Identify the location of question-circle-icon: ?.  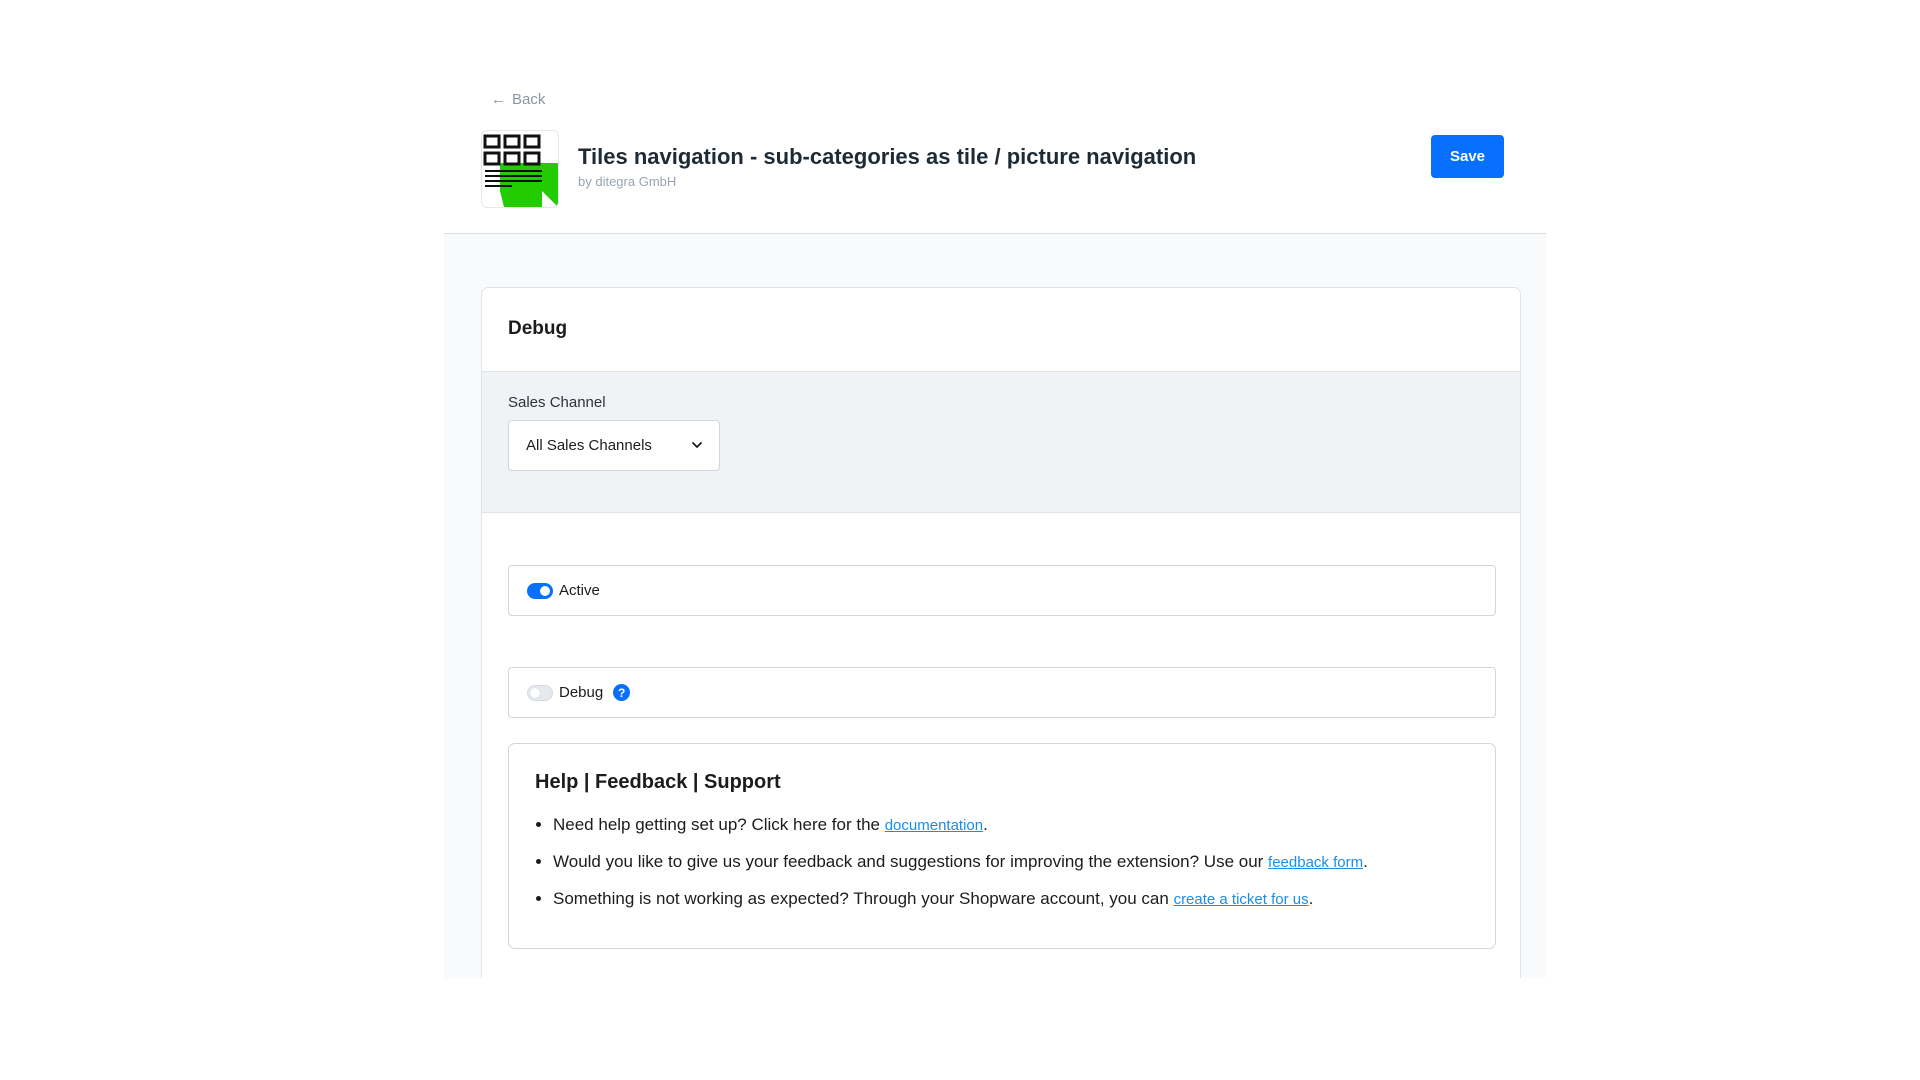
(622, 692).